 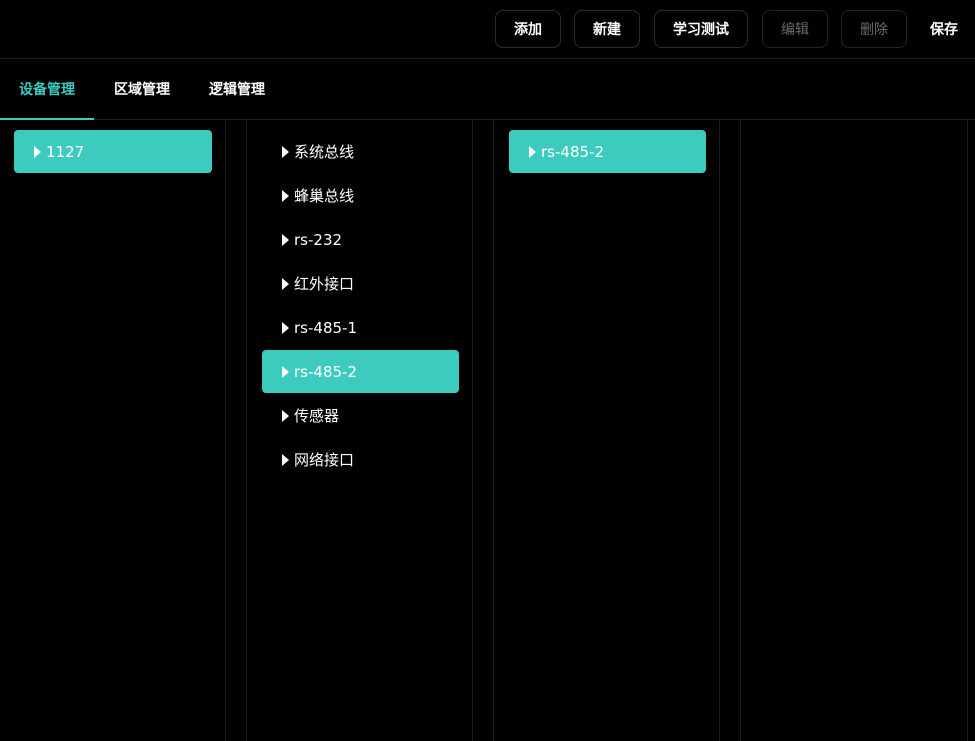 I want to click on edit-button: 编辑, so click(x=795, y=29).